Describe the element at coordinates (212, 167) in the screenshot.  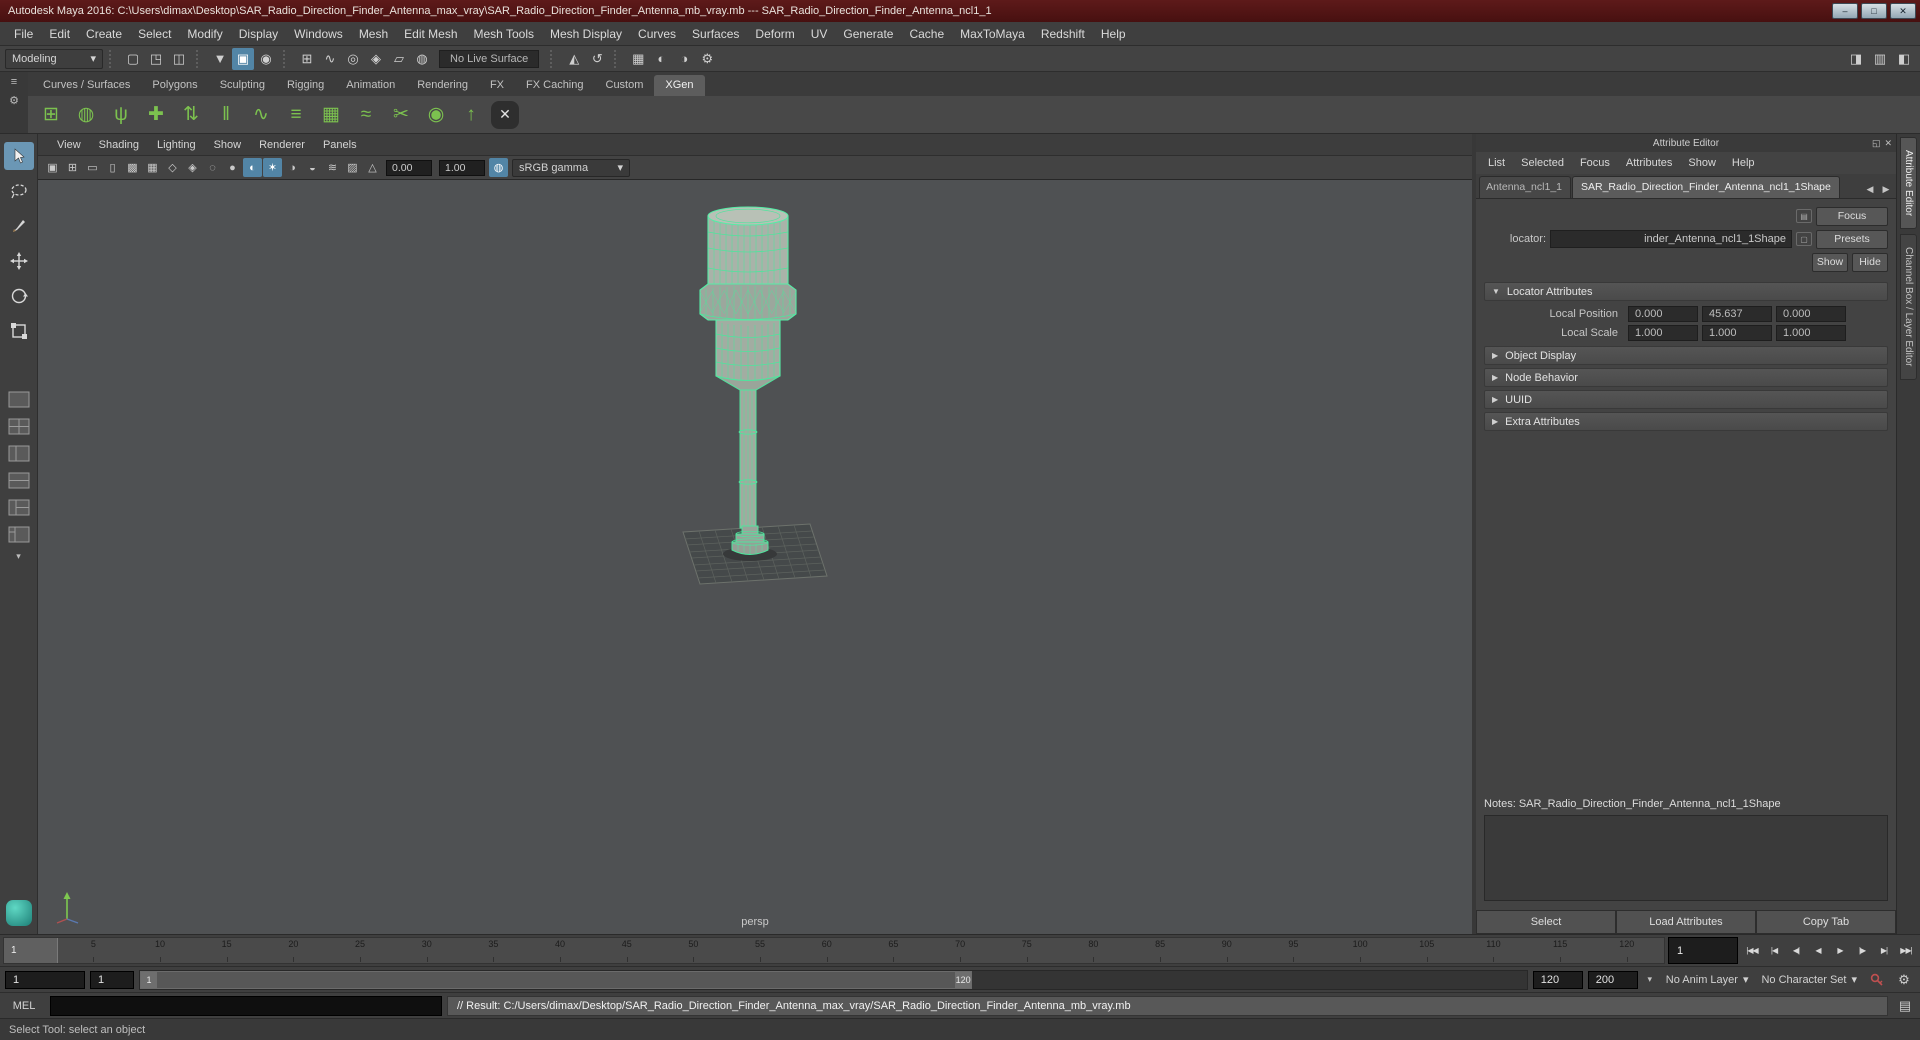
I see `wireframe-icon: ◌` at that location.